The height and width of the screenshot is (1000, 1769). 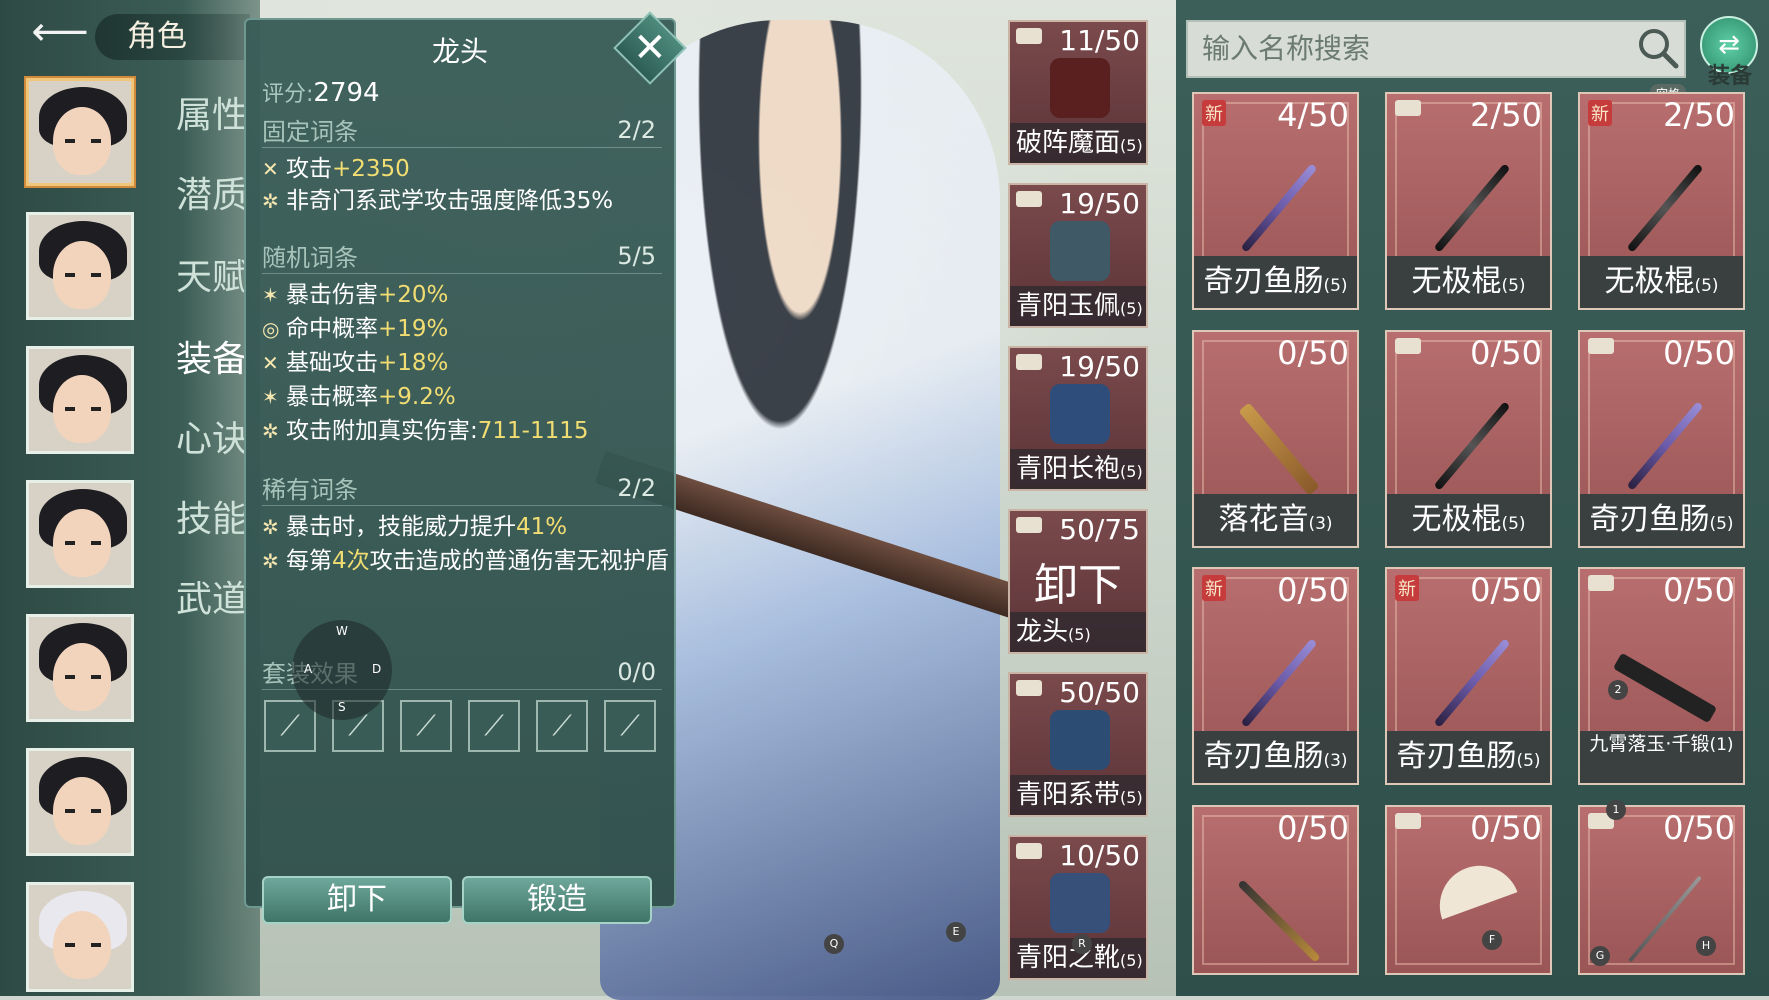 I want to click on belt-icon, so click(x=1080, y=740).